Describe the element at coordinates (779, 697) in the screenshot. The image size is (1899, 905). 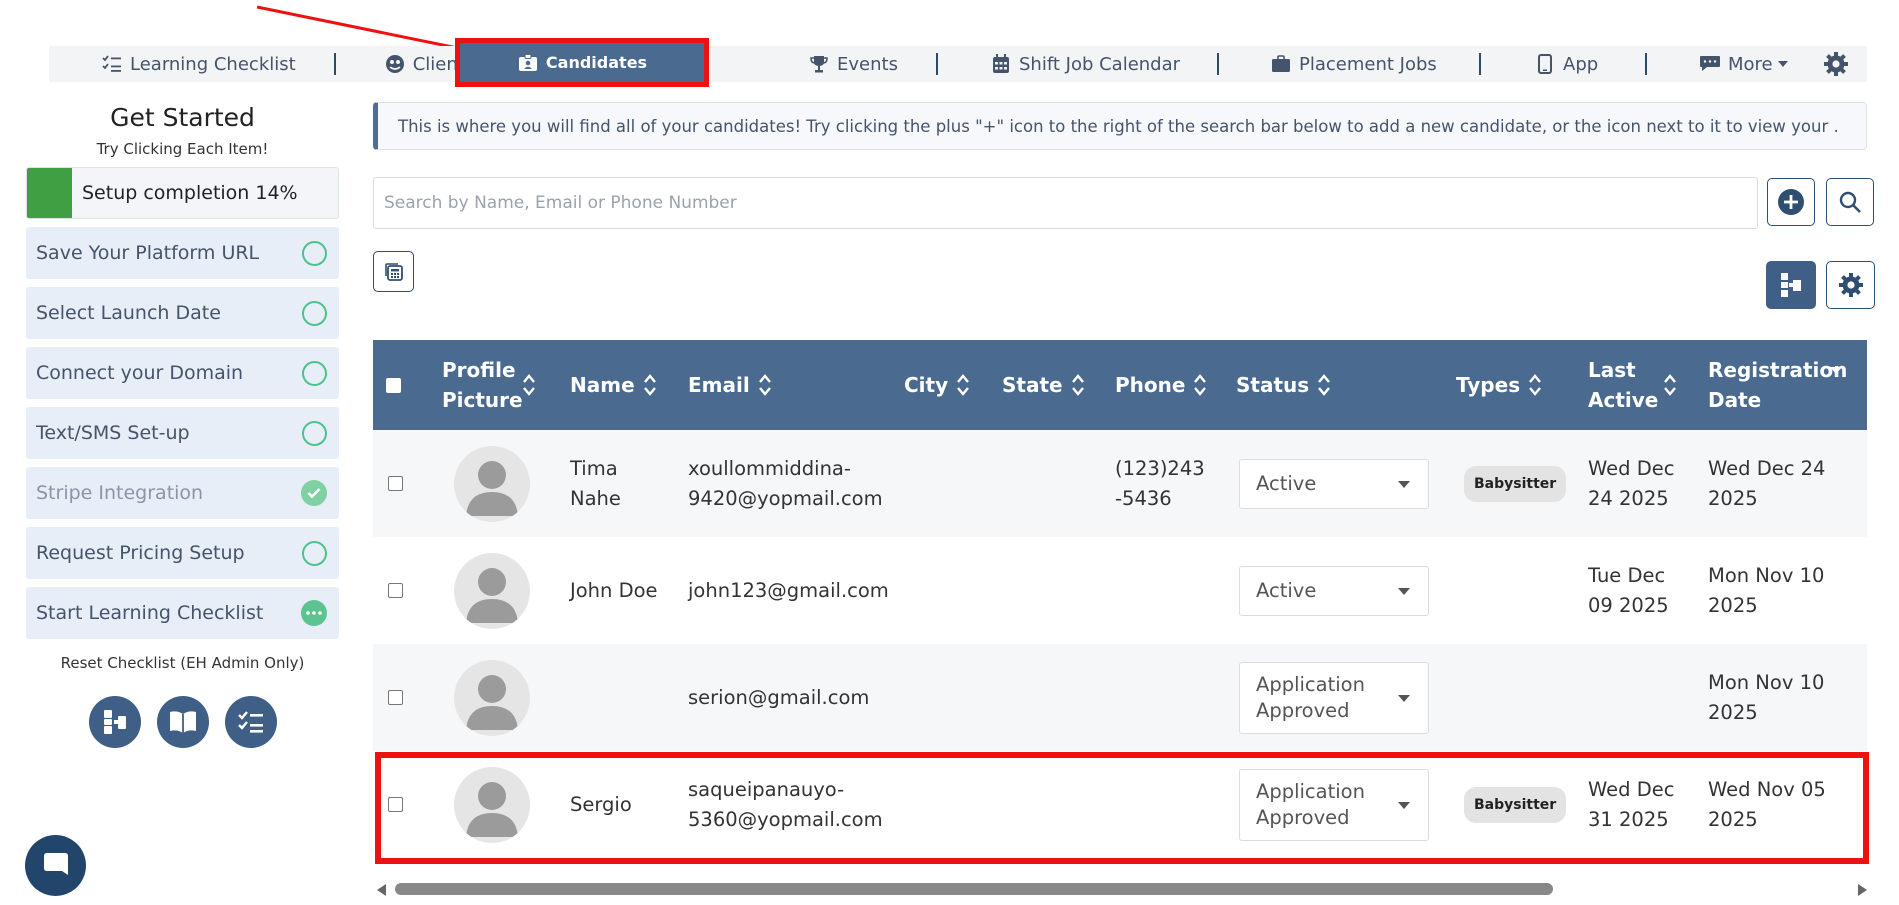
I see `cell-email: serion@gmail.com` at that location.